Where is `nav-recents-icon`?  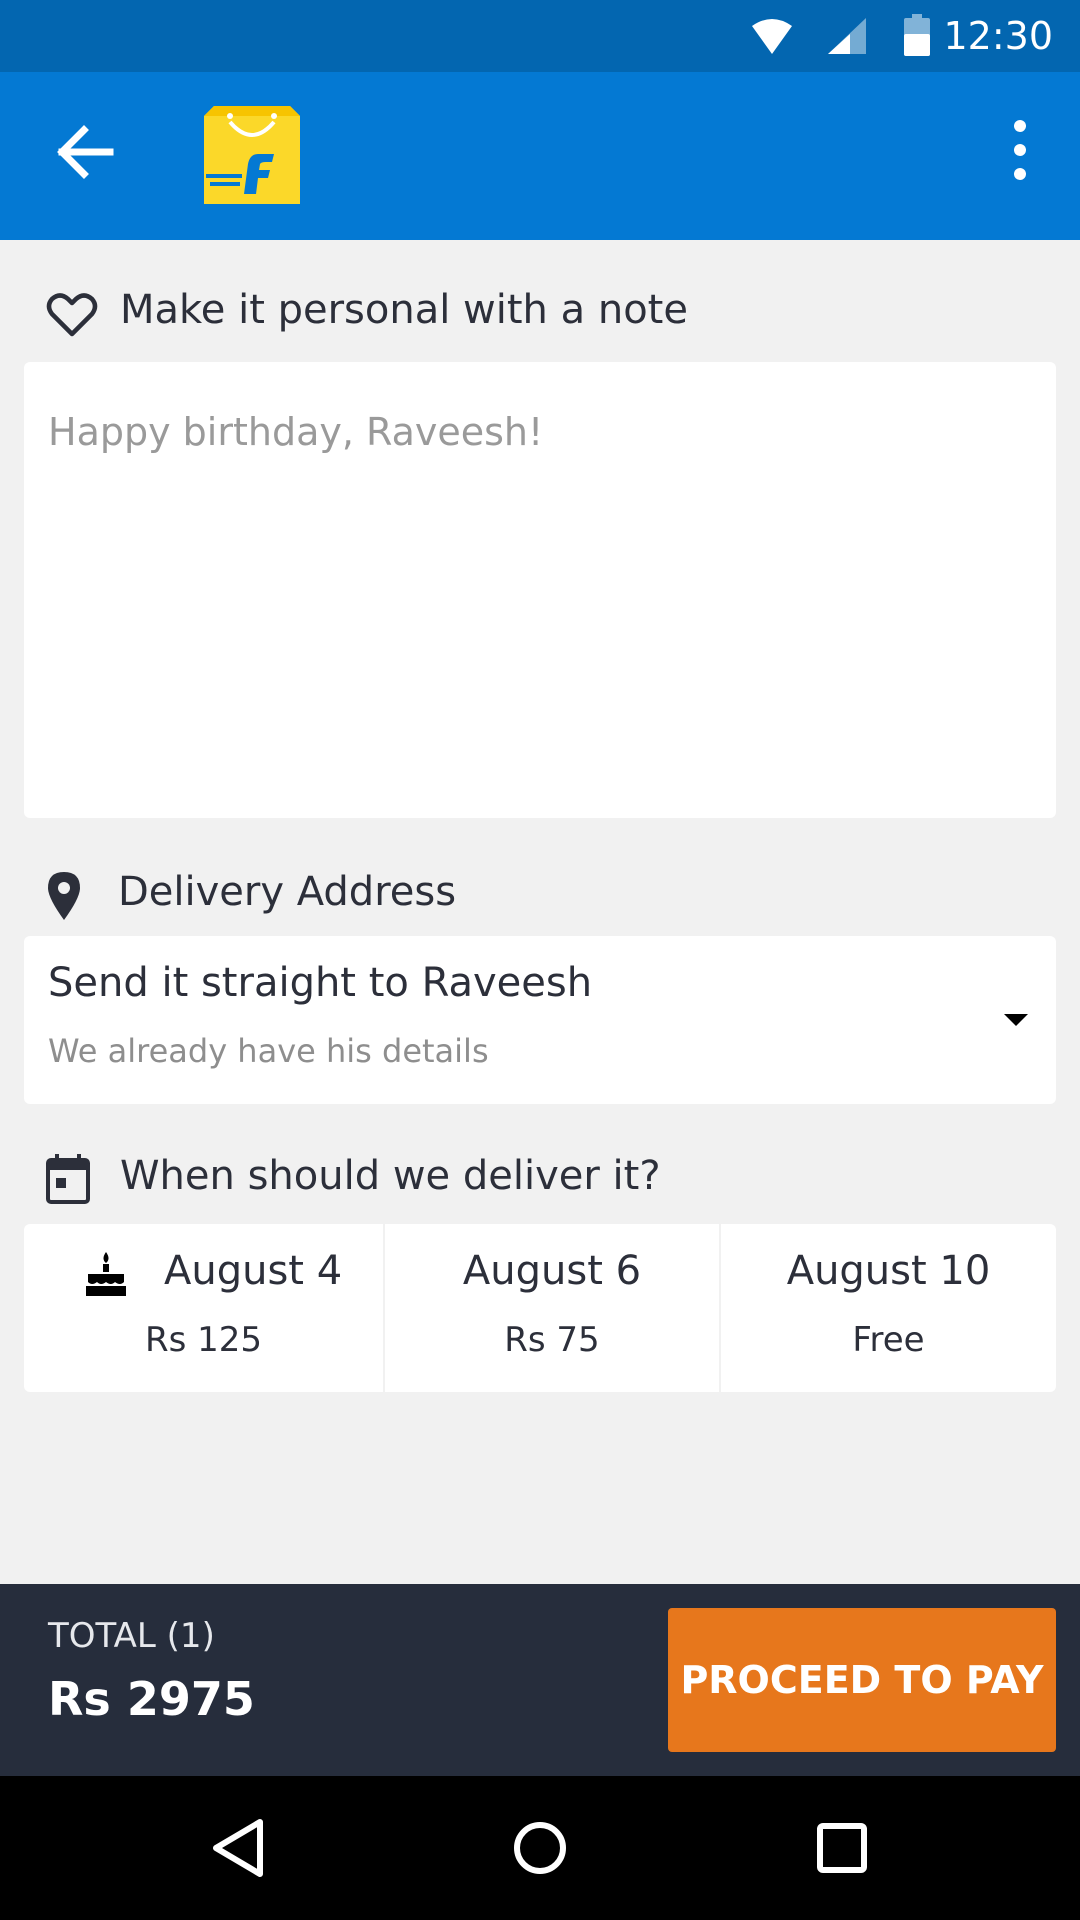
nav-recents-icon is located at coordinates (842, 1848).